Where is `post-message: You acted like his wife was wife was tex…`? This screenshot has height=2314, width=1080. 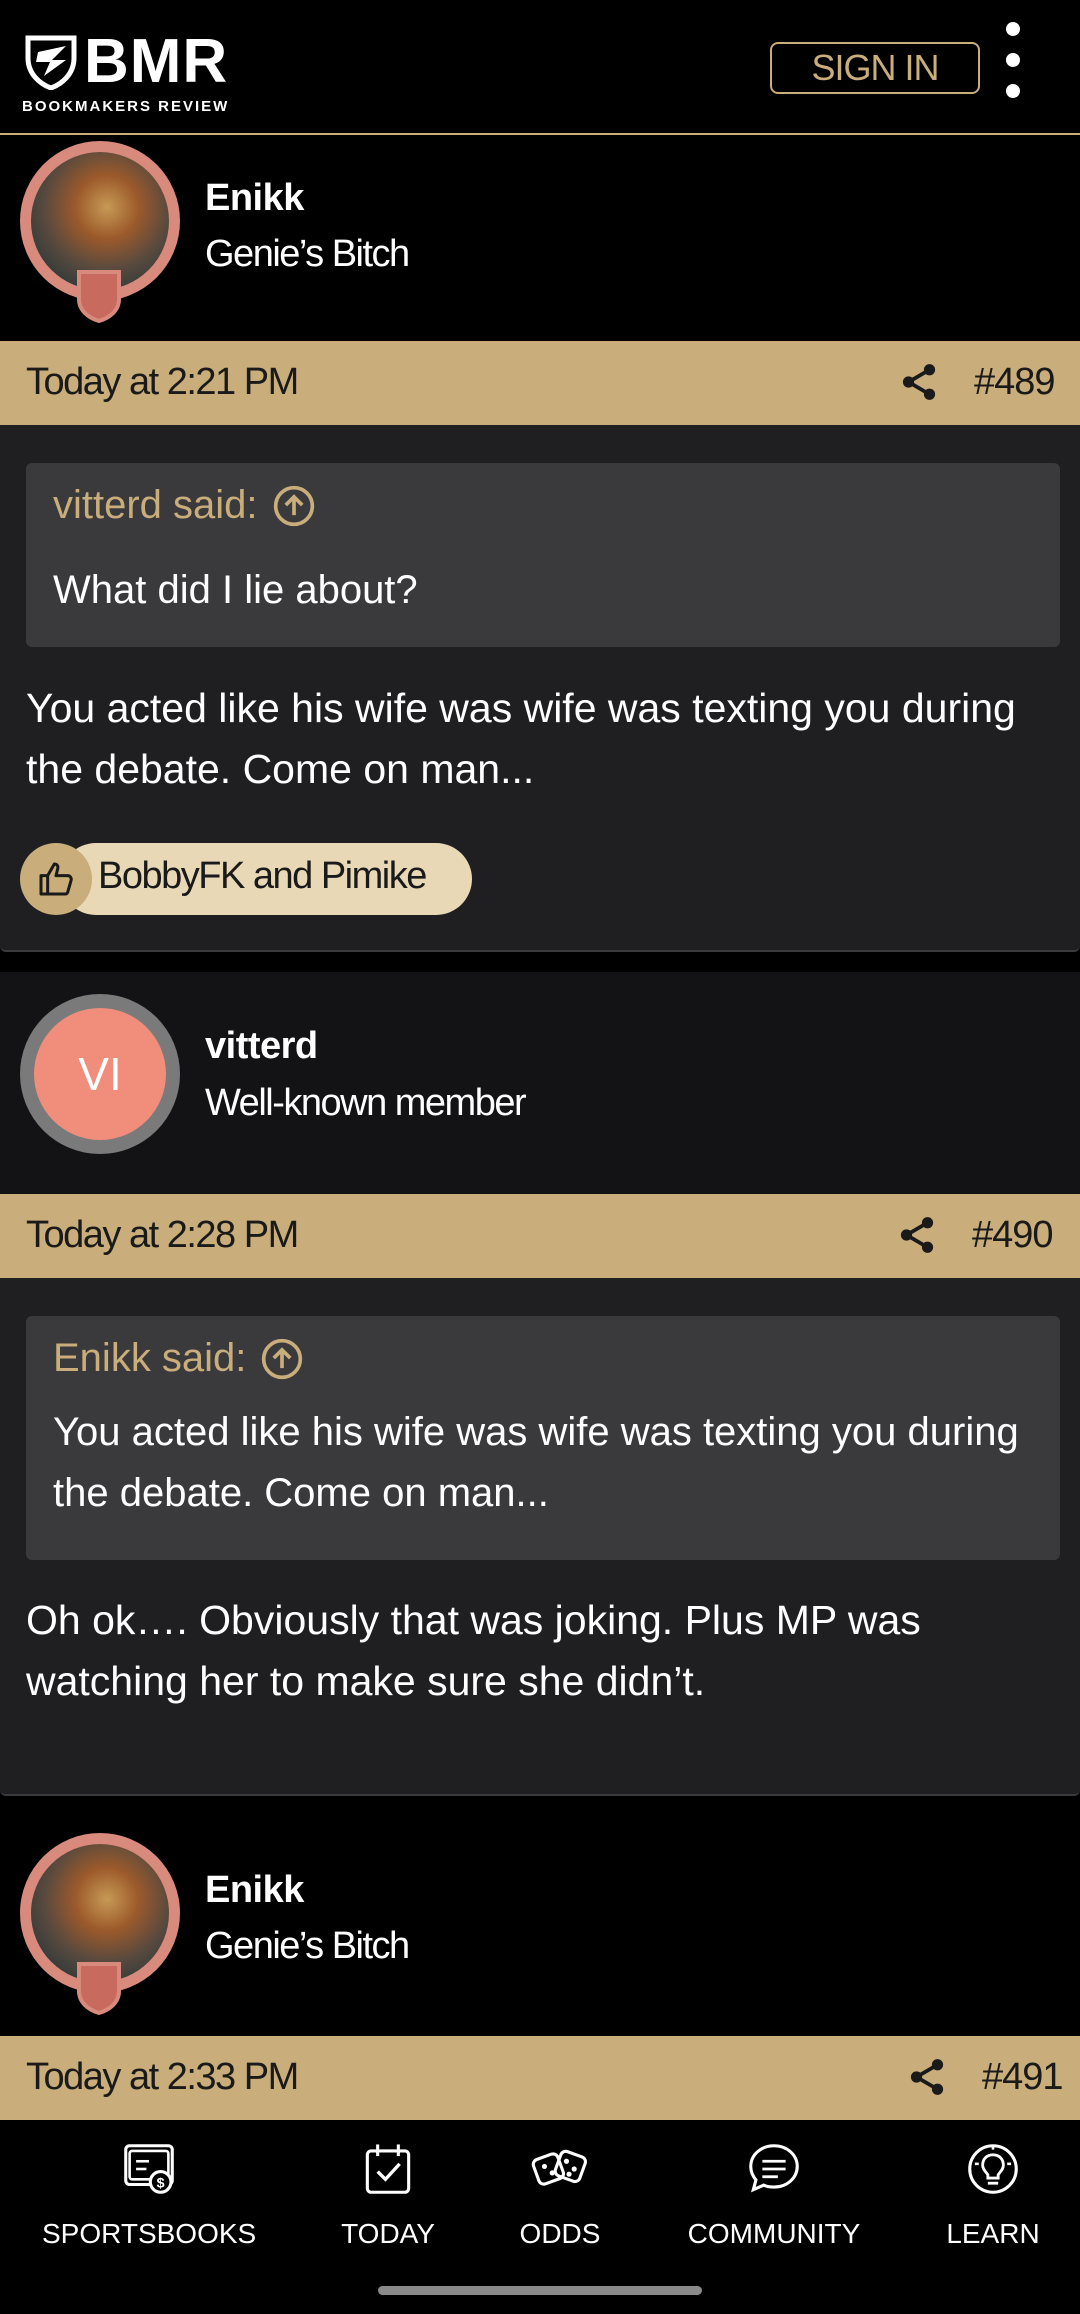 post-message: You acted like his wife was wife was tex… is located at coordinates (521, 738).